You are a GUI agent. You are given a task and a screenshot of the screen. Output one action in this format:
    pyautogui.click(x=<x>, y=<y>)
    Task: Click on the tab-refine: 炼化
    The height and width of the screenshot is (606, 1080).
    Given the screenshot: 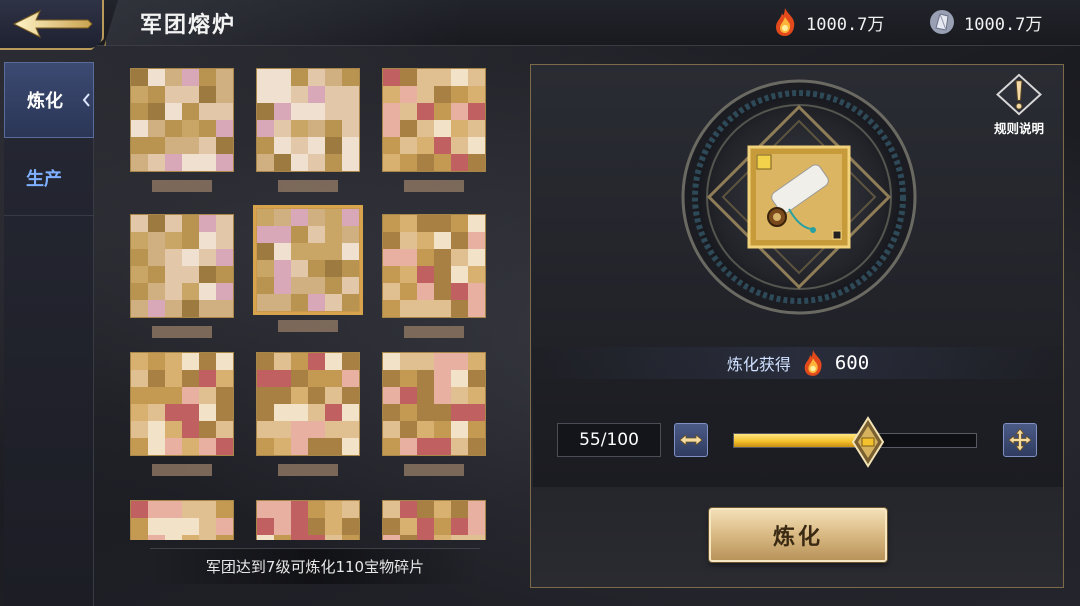 What is the action you would take?
    pyautogui.click(x=49, y=100)
    